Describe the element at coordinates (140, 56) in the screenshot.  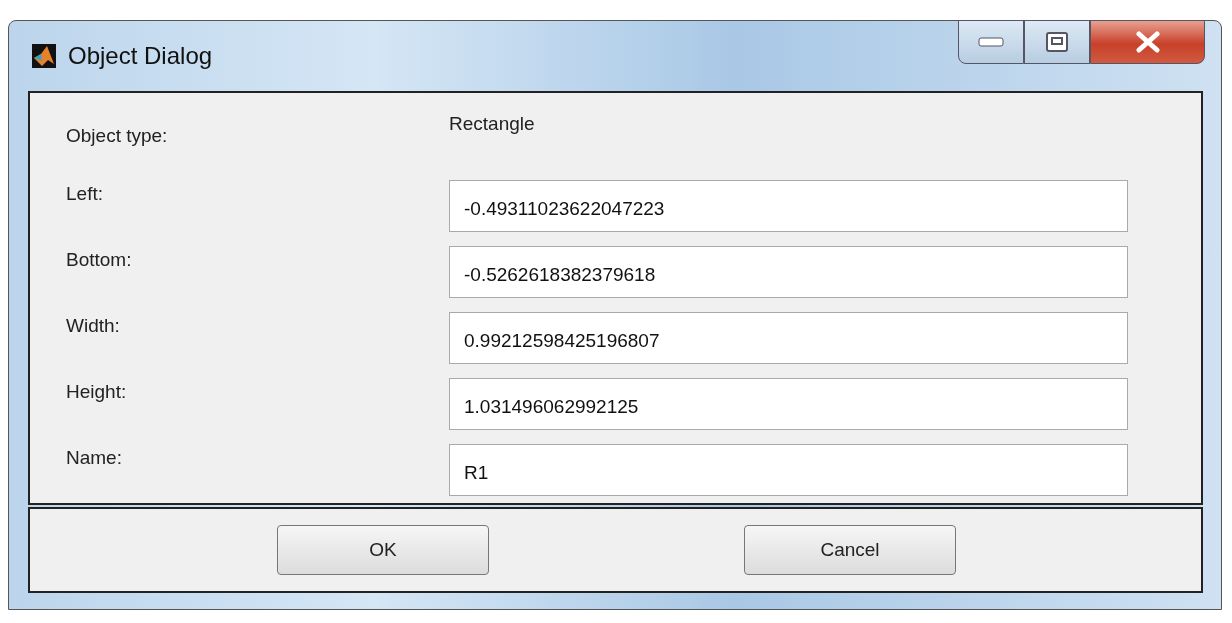
I see `window-title: Object Dialog` at that location.